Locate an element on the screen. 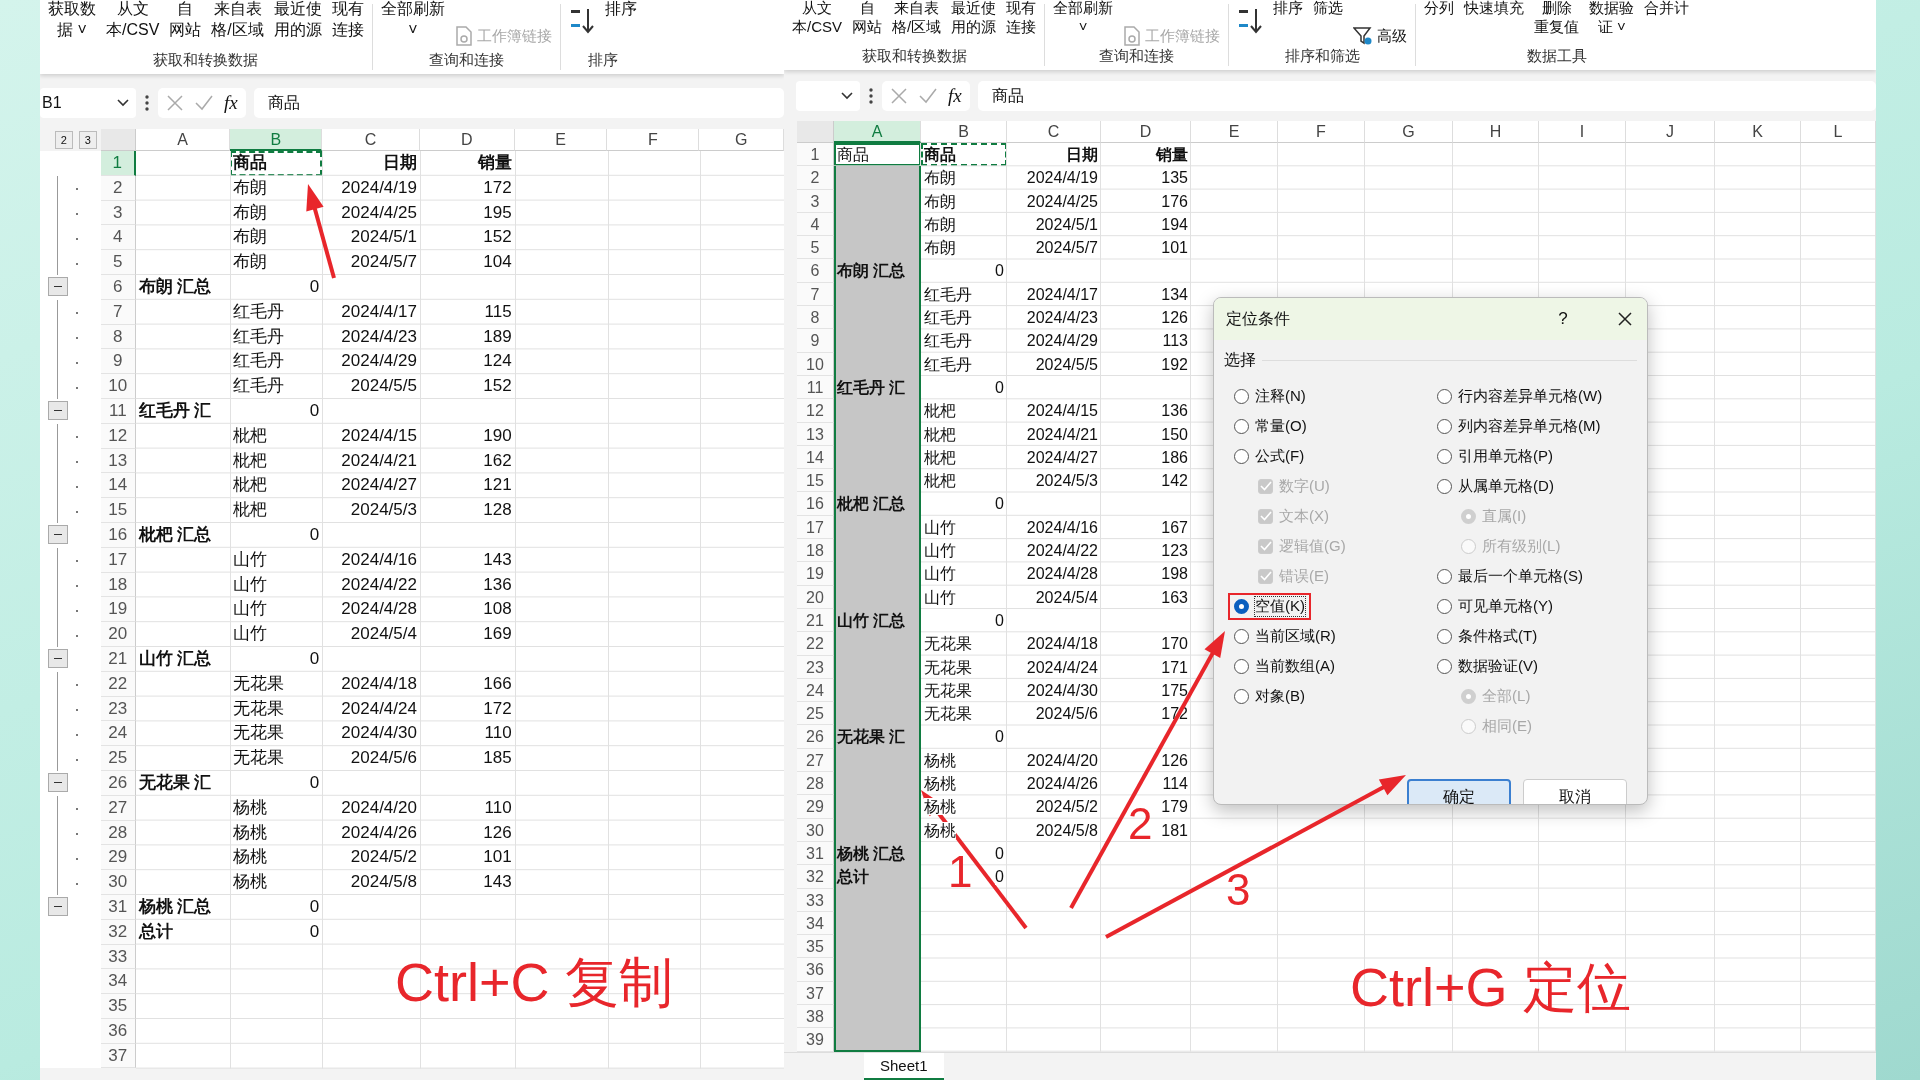 Image resolution: width=1920 pixels, height=1080 pixels. more-options-icon is located at coordinates (147, 103).